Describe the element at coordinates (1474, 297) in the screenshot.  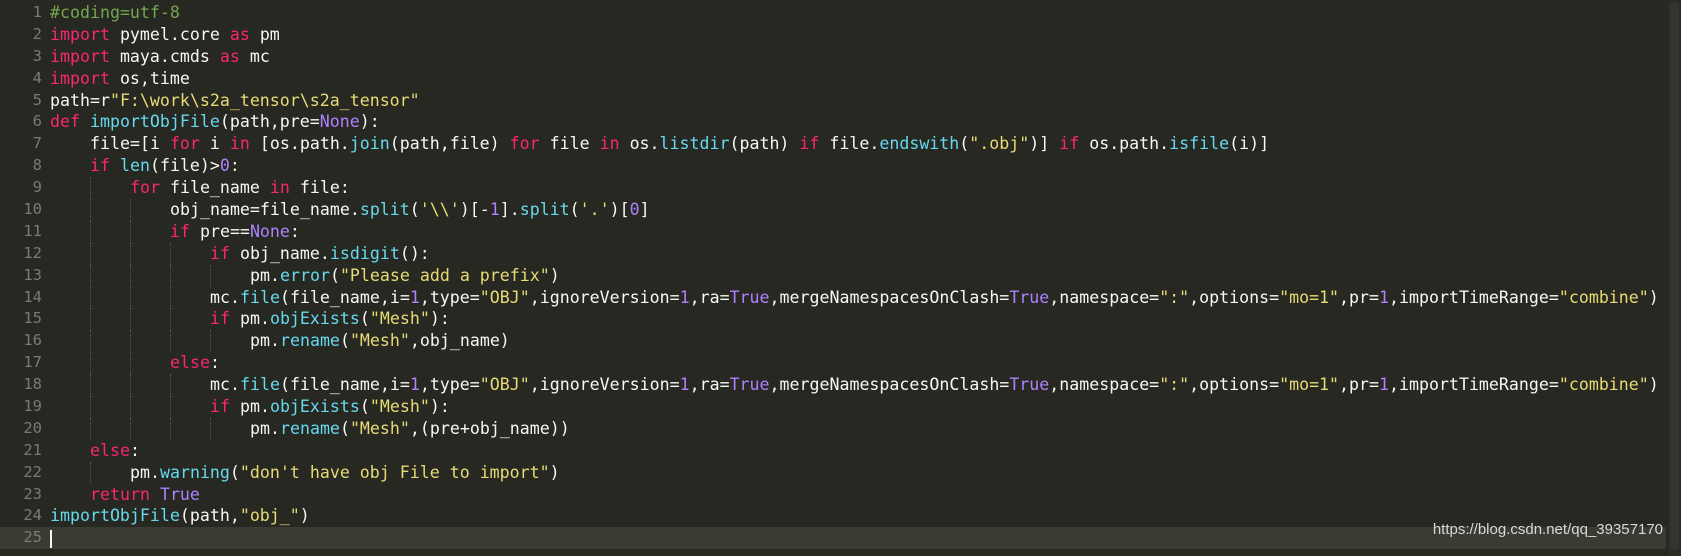
I see `code-token: ,importTimeRange=` at that location.